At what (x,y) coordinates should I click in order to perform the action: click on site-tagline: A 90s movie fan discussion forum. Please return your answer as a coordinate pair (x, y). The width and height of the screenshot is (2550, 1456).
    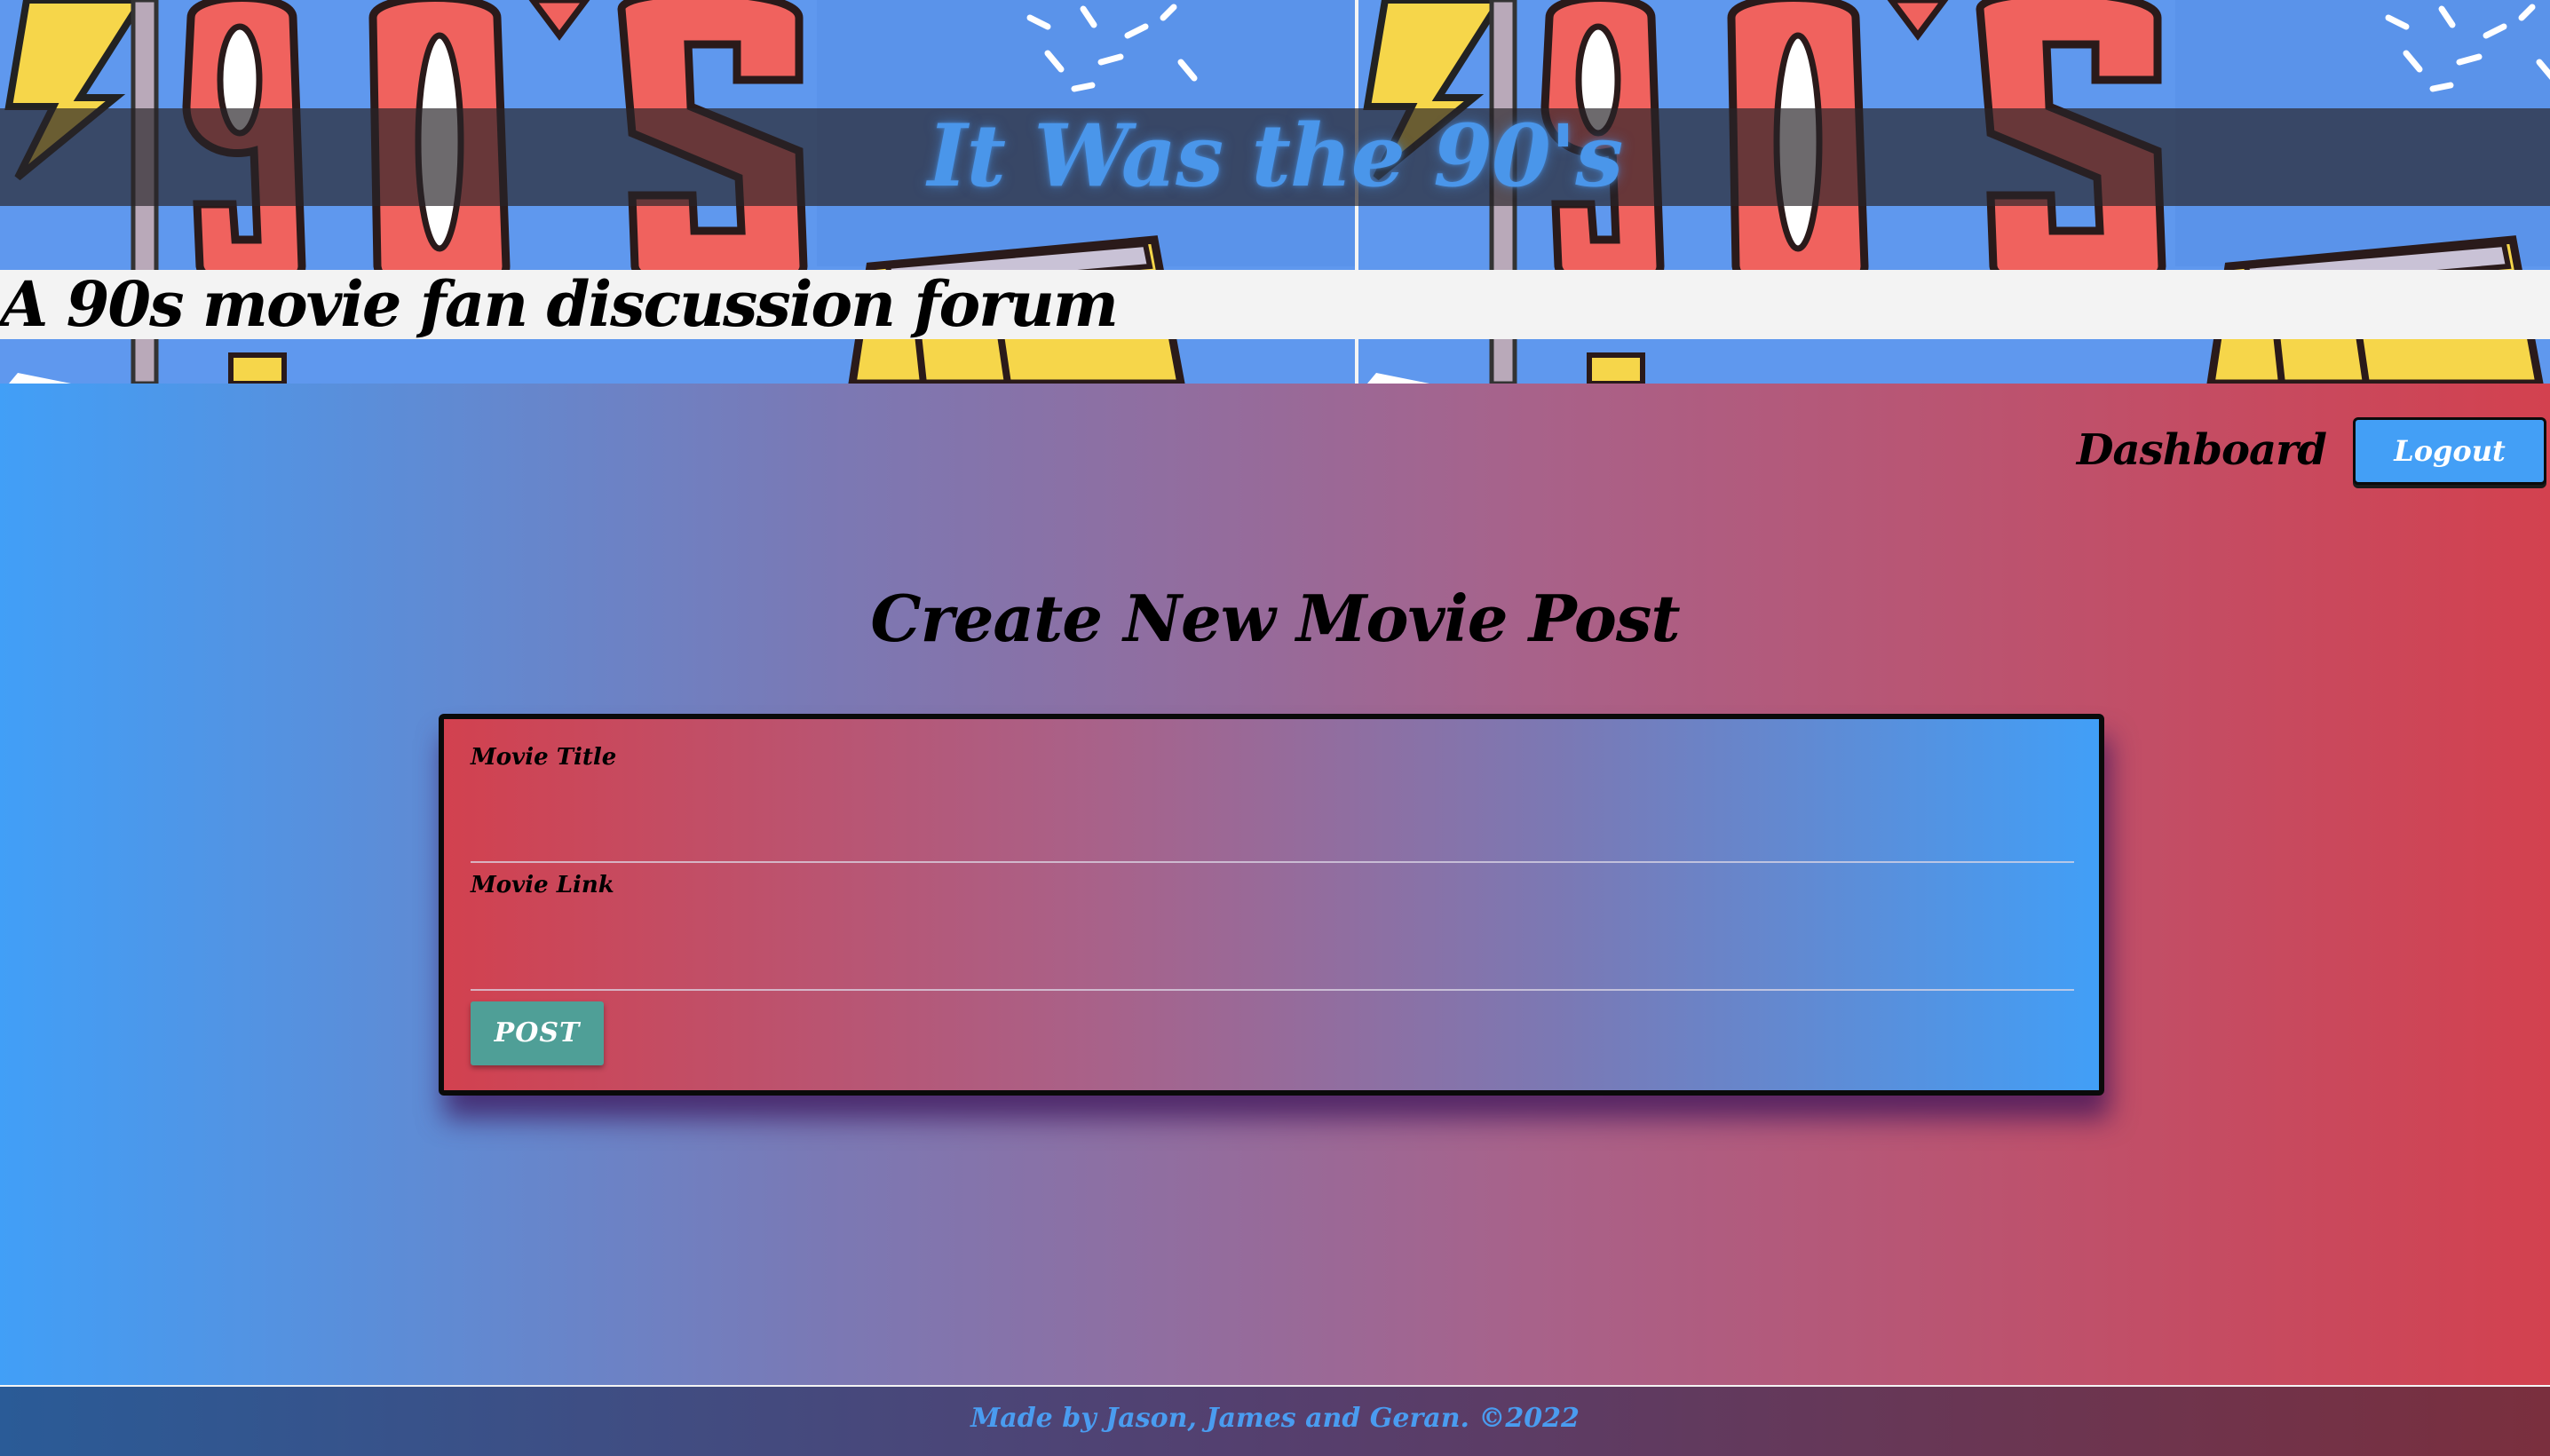
    Looking at the image, I should click on (559, 304).